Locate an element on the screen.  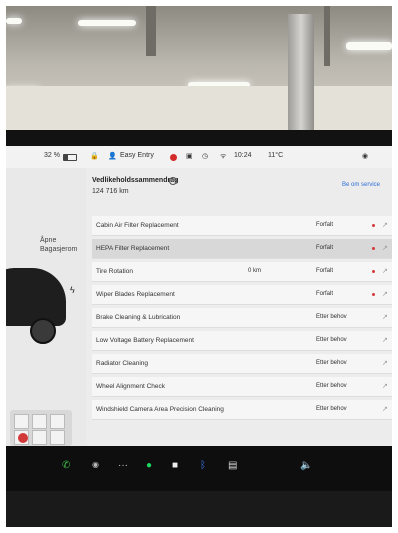
trunk-label: Åpne Bagasjerom is located at coordinates (59, 245).